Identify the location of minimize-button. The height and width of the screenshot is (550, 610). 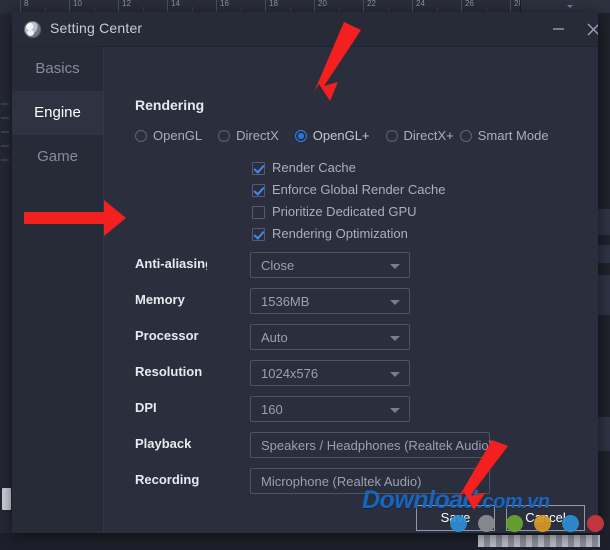
(558, 29).